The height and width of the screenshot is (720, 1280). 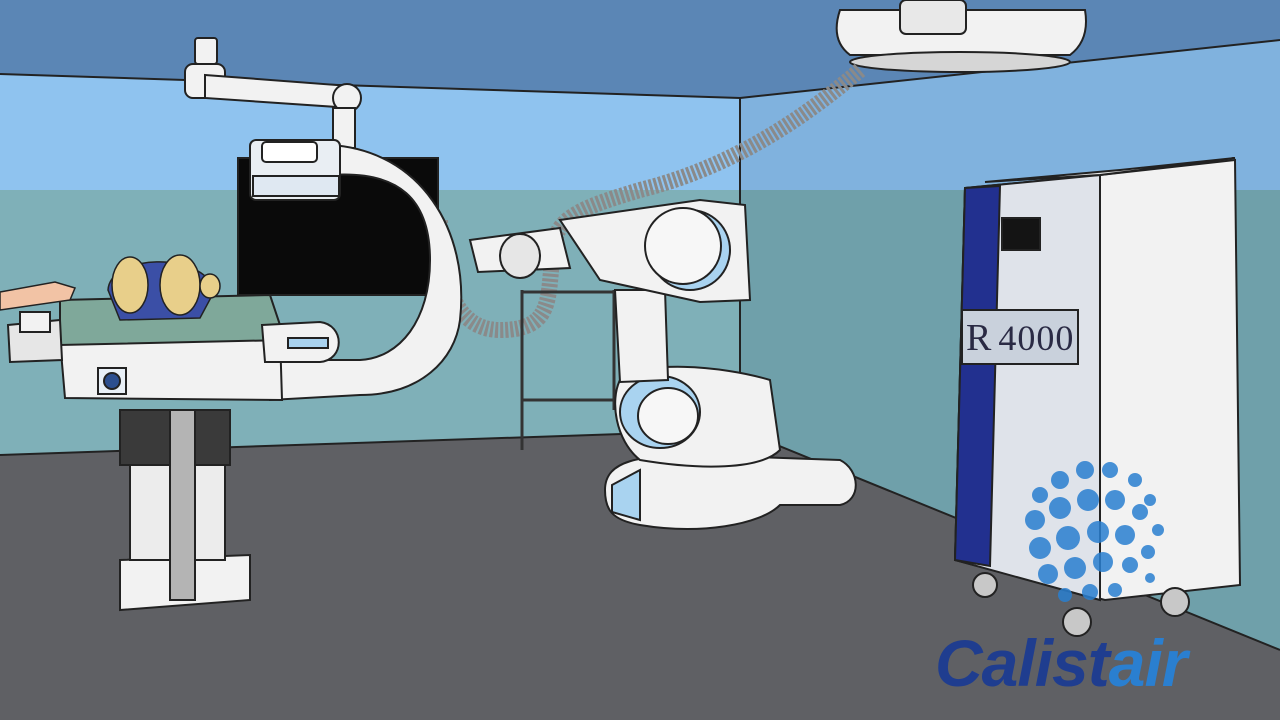 What do you see at coordinates (1148, 663) in the screenshot?
I see `brand-part-2: air` at bounding box center [1148, 663].